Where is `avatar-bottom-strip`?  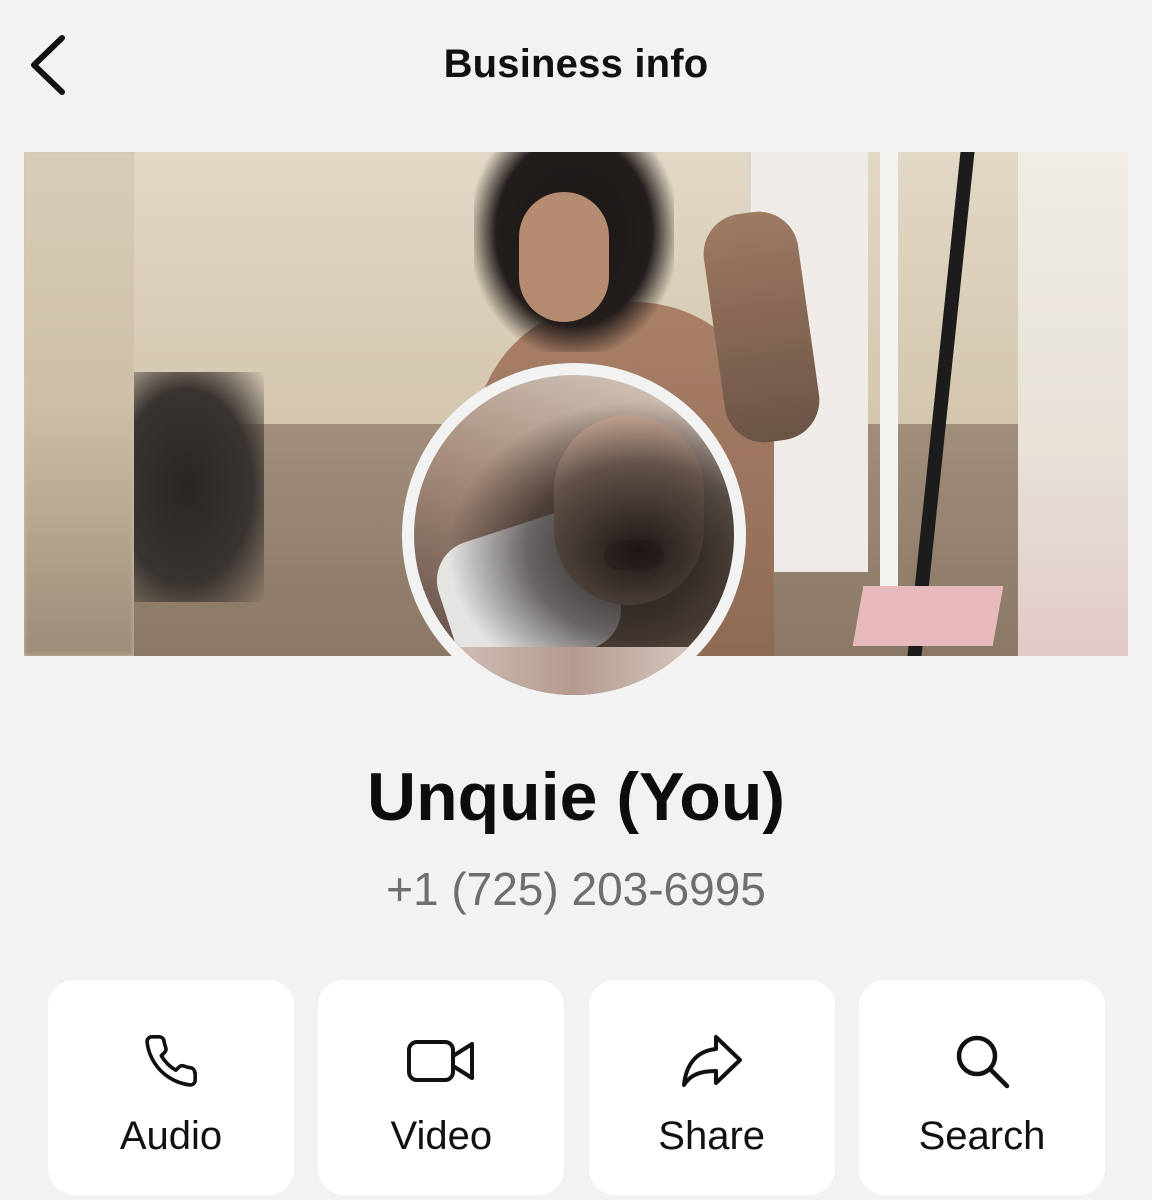
avatar-bottom-strip is located at coordinates (574, 671).